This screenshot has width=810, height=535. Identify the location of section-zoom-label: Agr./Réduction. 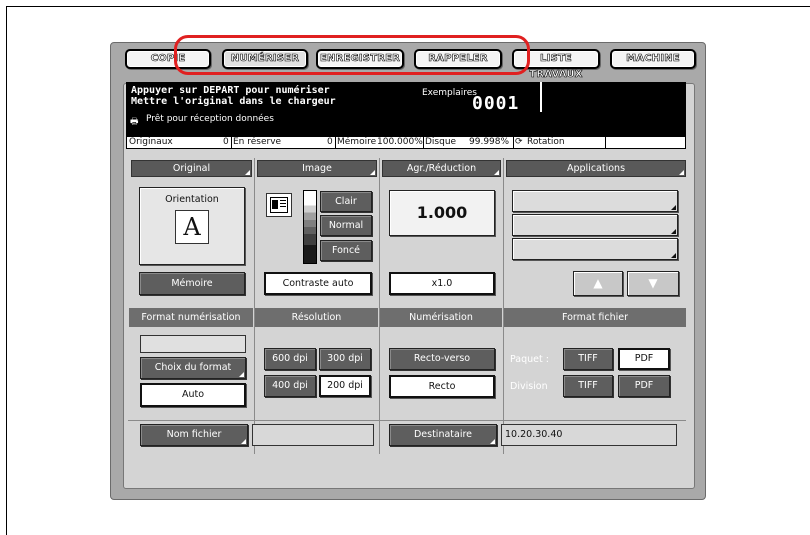
(441, 168).